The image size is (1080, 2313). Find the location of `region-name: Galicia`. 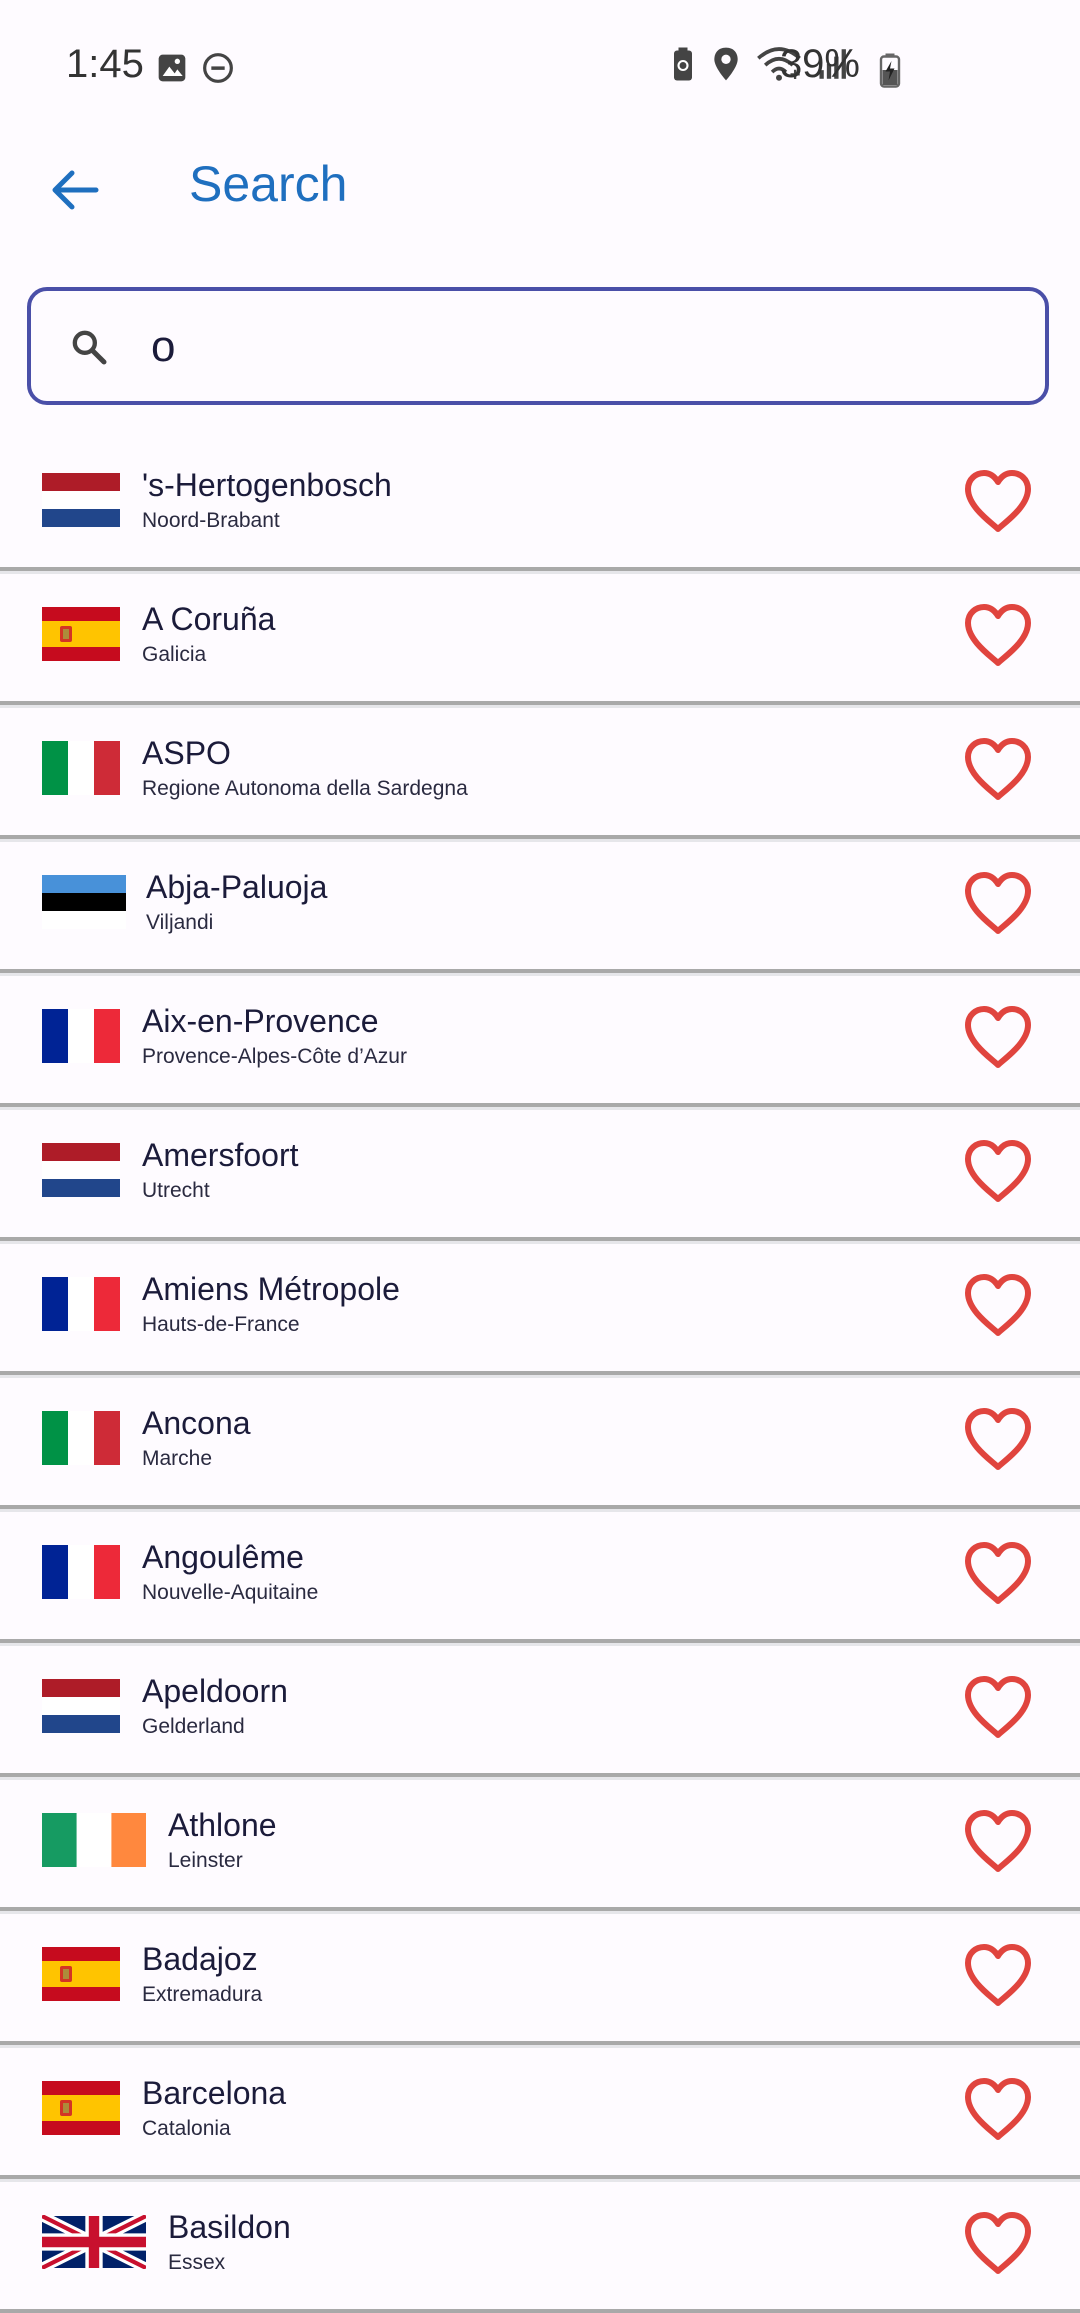

region-name: Galicia is located at coordinates (174, 654).